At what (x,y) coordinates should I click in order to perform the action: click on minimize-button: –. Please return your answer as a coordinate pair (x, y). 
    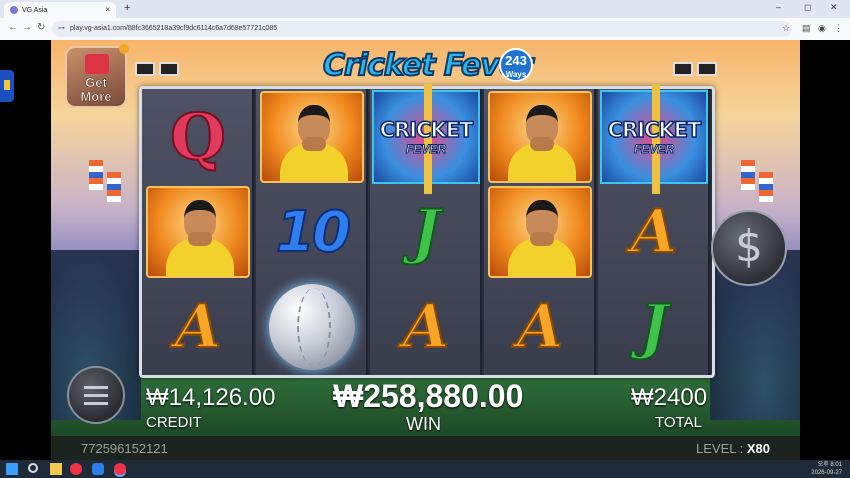
    Looking at the image, I should click on (778, 7).